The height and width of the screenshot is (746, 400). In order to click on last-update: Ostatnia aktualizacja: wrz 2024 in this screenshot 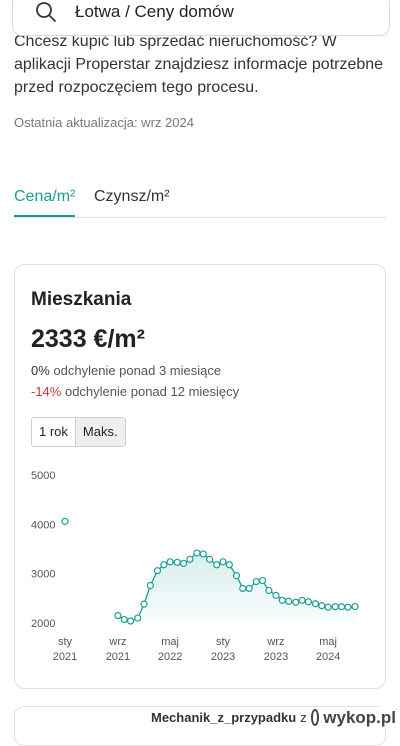, I will do `click(104, 122)`.